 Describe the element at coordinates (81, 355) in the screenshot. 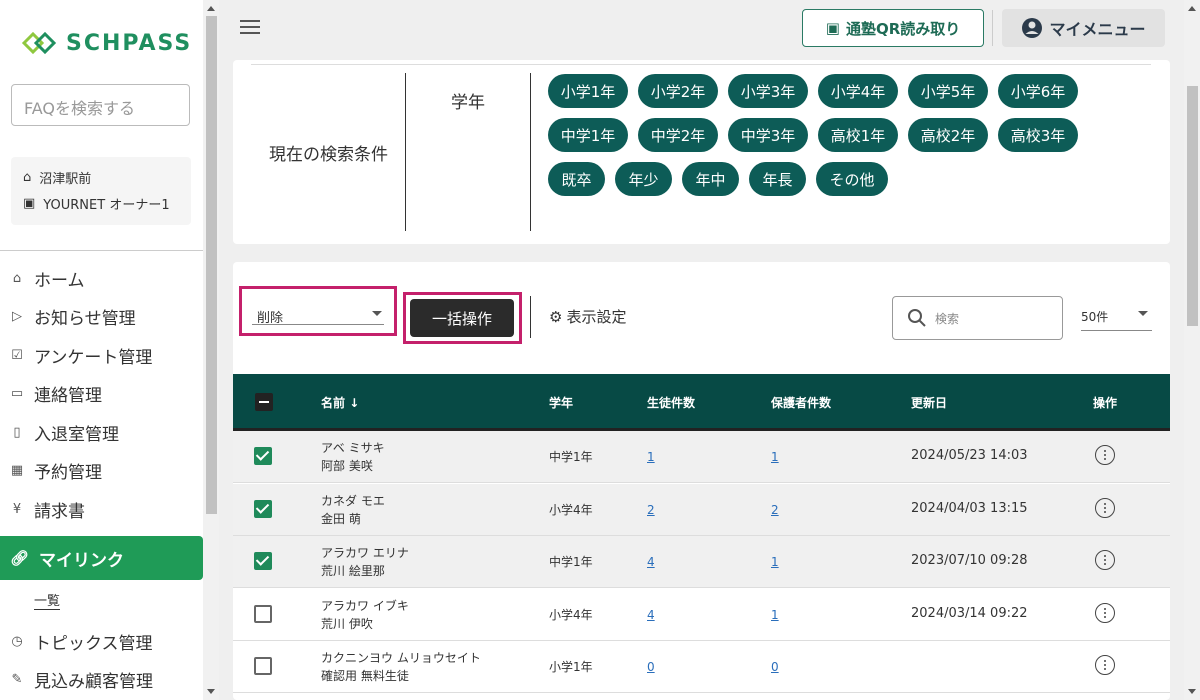

I see `sidebar-item-surveys: ☑ アンケート管理` at that location.